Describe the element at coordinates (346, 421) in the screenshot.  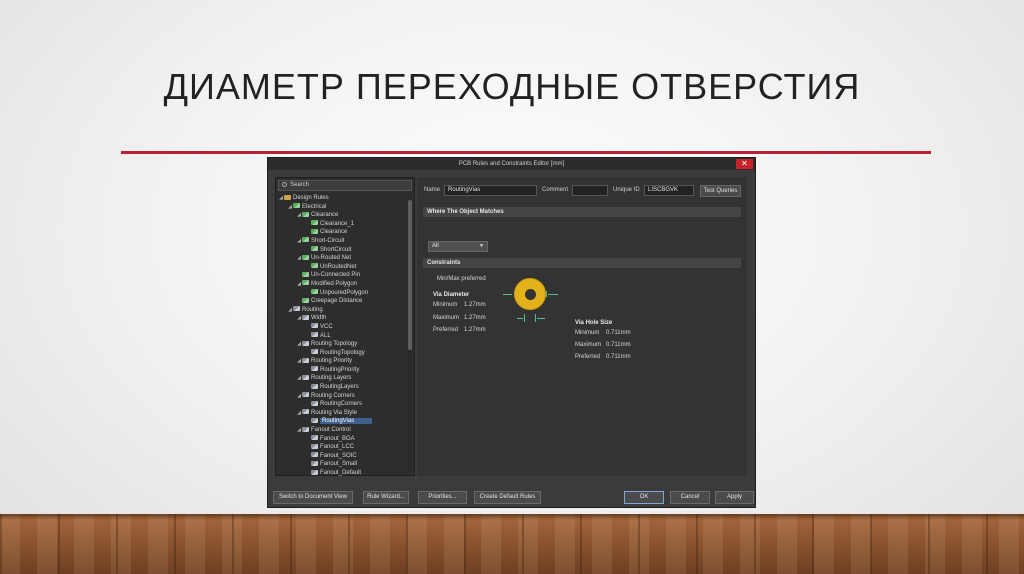
I see `tree-item-label: RoutingVias` at that location.